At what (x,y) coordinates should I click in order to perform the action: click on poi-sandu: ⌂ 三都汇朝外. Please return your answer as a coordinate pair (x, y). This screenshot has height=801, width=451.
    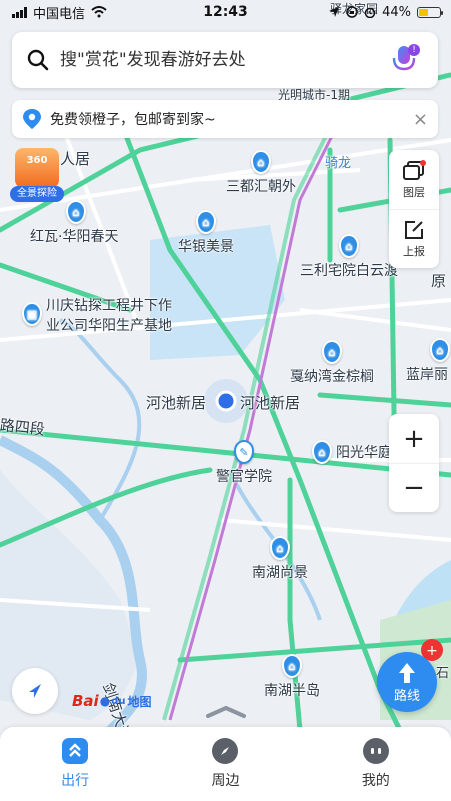
    Looking at the image, I should click on (261, 173).